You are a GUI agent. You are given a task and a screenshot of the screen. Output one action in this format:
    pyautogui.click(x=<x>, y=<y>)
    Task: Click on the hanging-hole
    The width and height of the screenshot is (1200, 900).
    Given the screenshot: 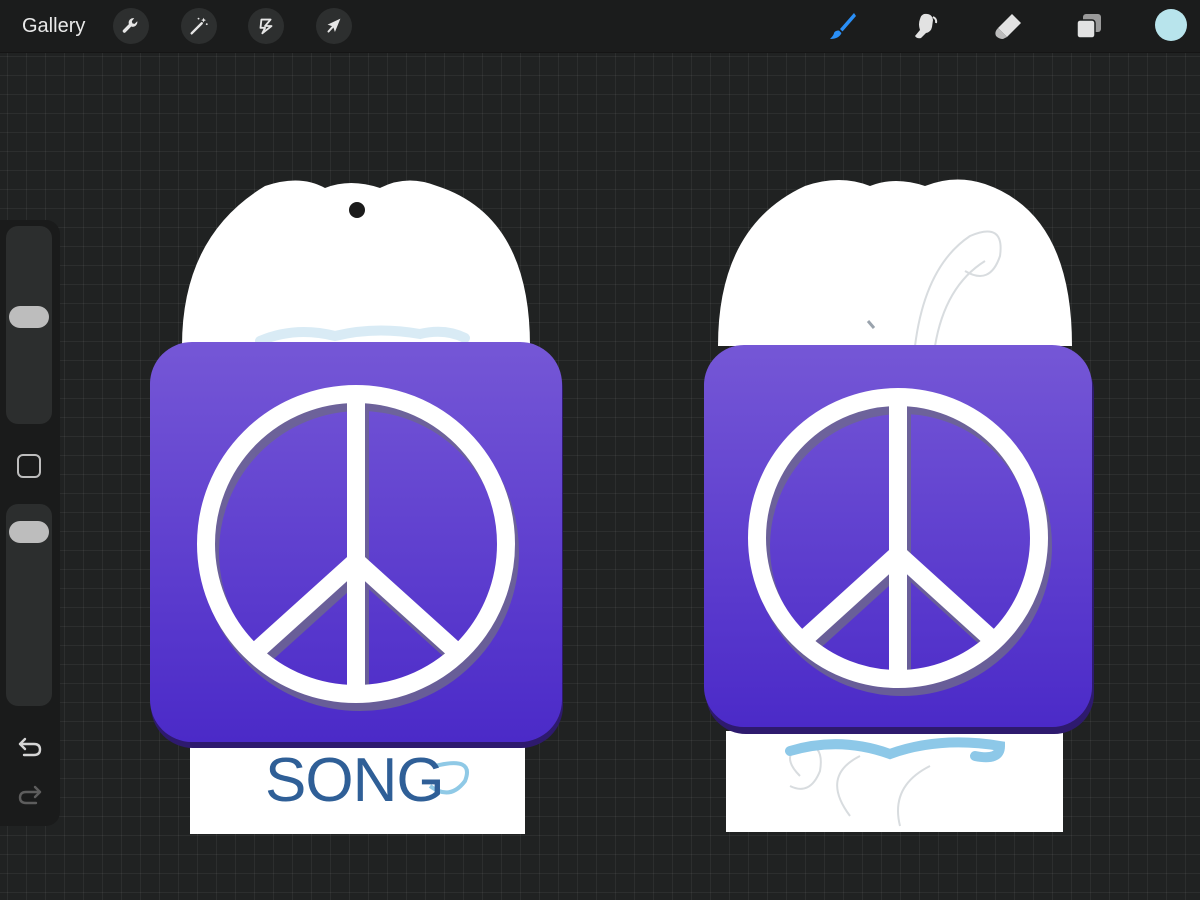 What is the action you would take?
    pyautogui.click(x=357, y=210)
    